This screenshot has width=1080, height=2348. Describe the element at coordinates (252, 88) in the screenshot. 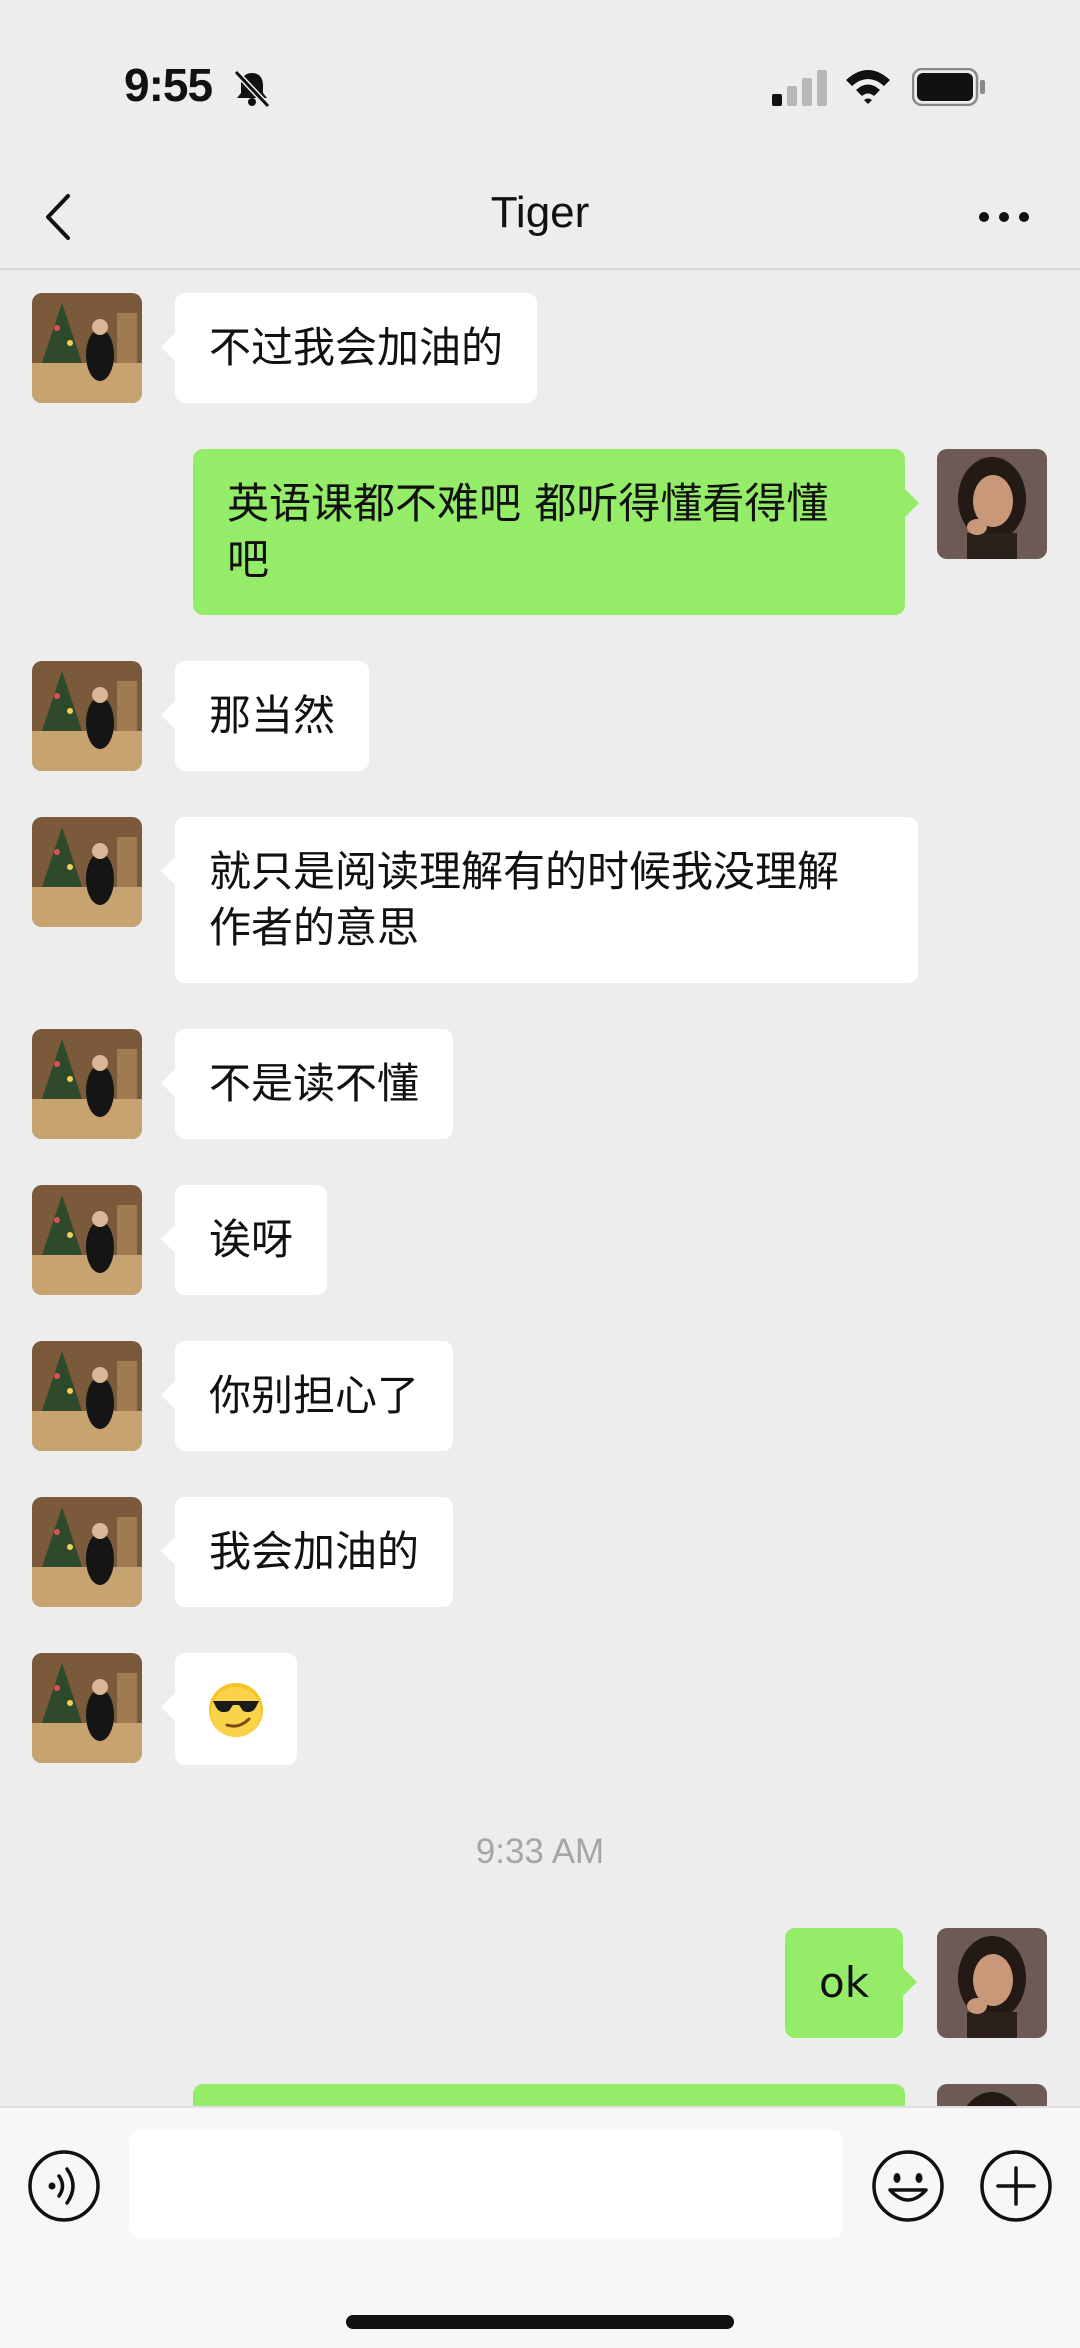

I see `bell-muted-icon` at that location.